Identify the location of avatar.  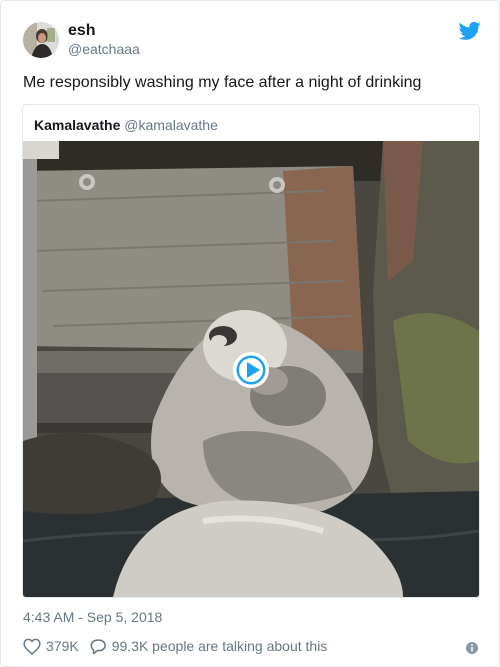
(41, 40).